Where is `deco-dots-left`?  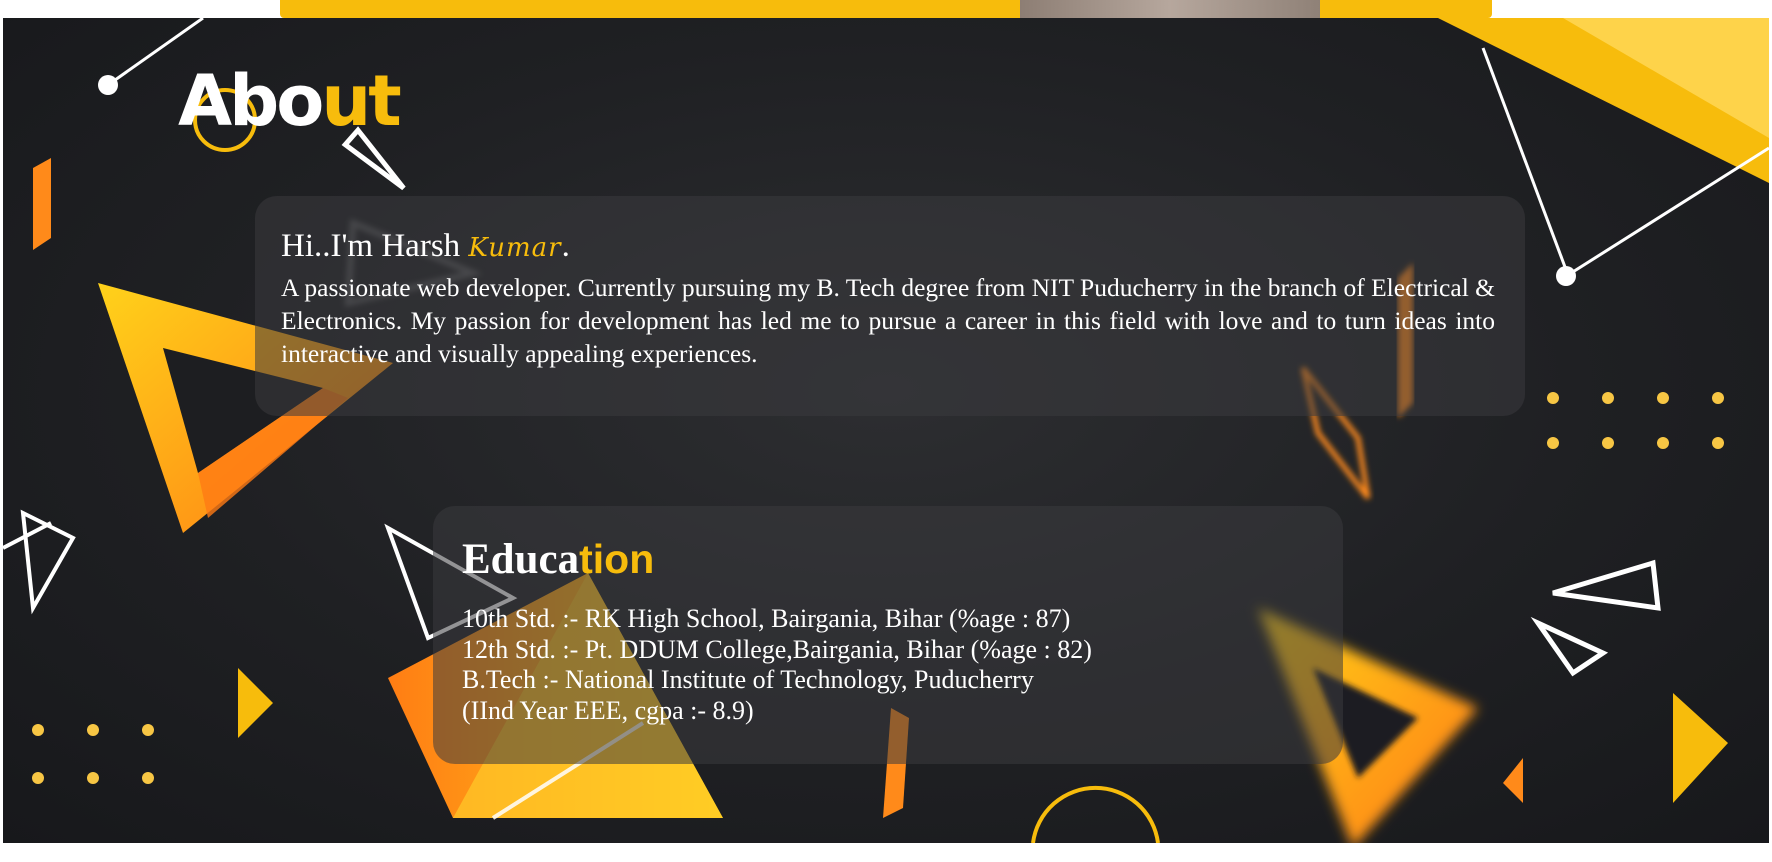 deco-dots-left is located at coordinates (93, 754).